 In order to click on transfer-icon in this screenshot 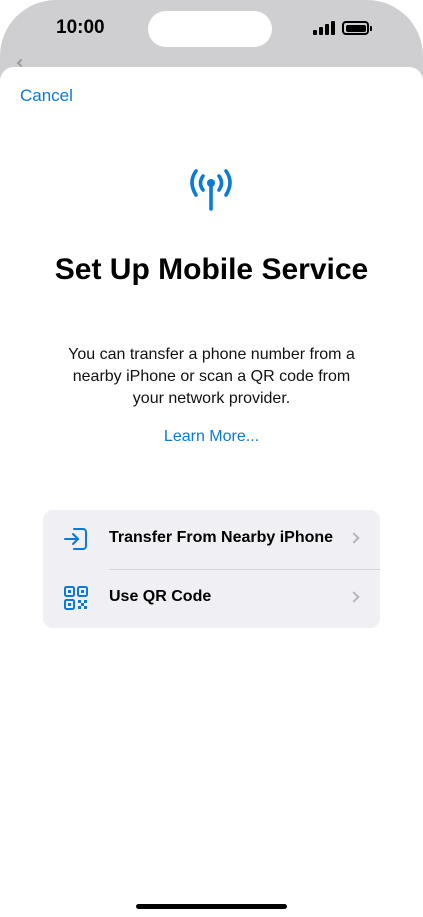, I will do `click(75, 539)`.